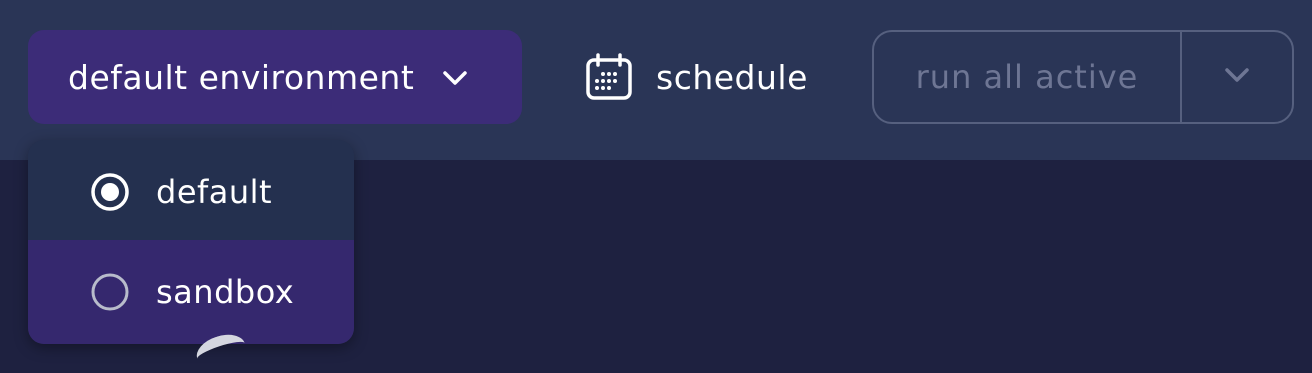 The height and width of the screenshot is (373, 1312). Describe the element at coordinates (110, 192) in the screenshot. I see `radio-selected-icon` at that location.